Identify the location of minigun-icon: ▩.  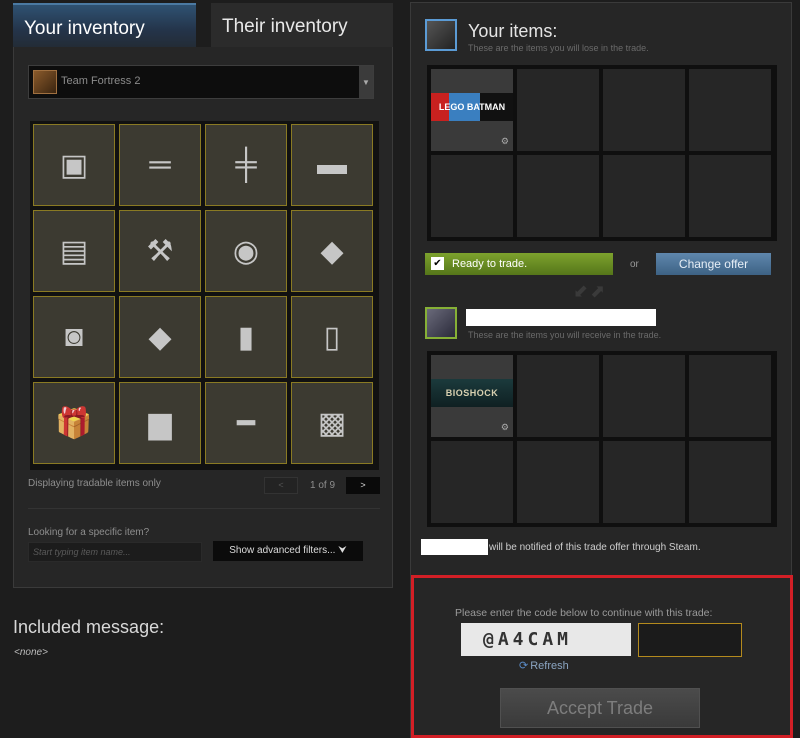
(332, 423).